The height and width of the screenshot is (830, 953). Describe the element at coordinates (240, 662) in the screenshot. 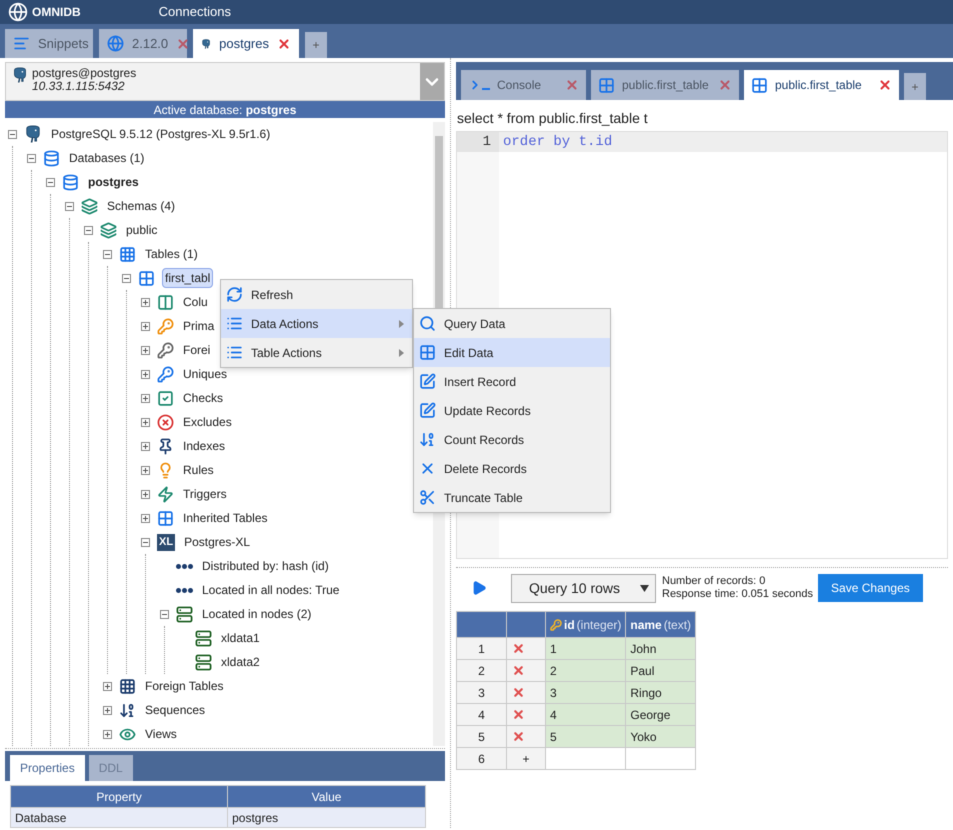

I see `tree-item: xldata2` at that location.